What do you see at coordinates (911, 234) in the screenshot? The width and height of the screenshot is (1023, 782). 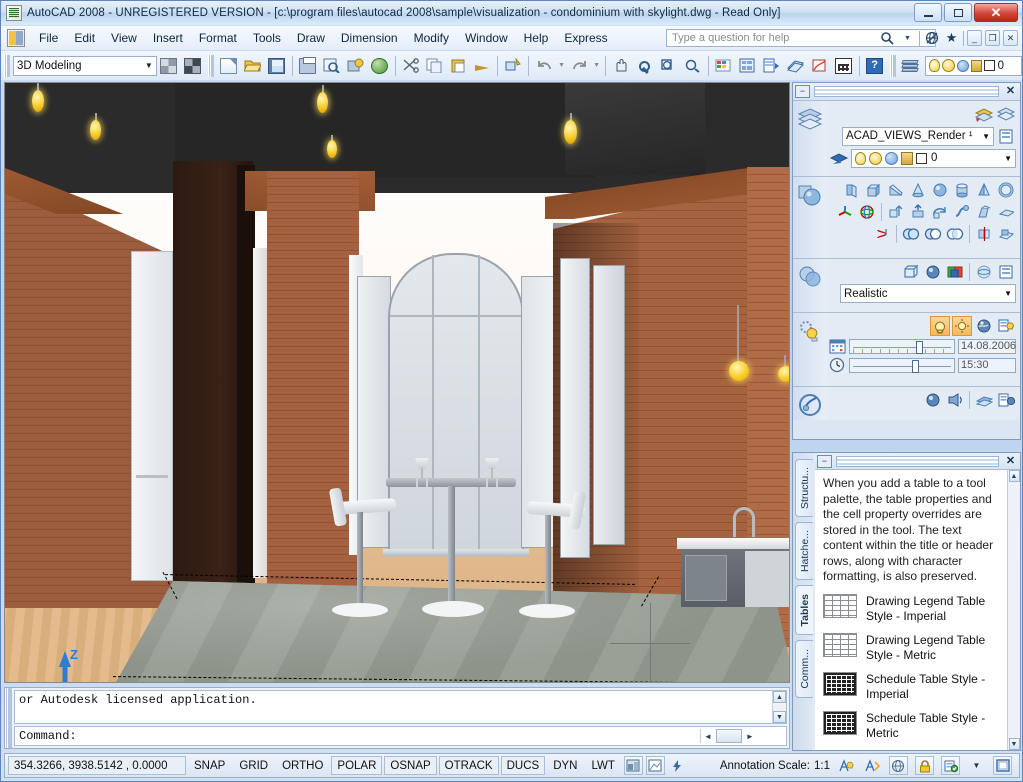 I see `union-icon` at bounding box center [911, 234].